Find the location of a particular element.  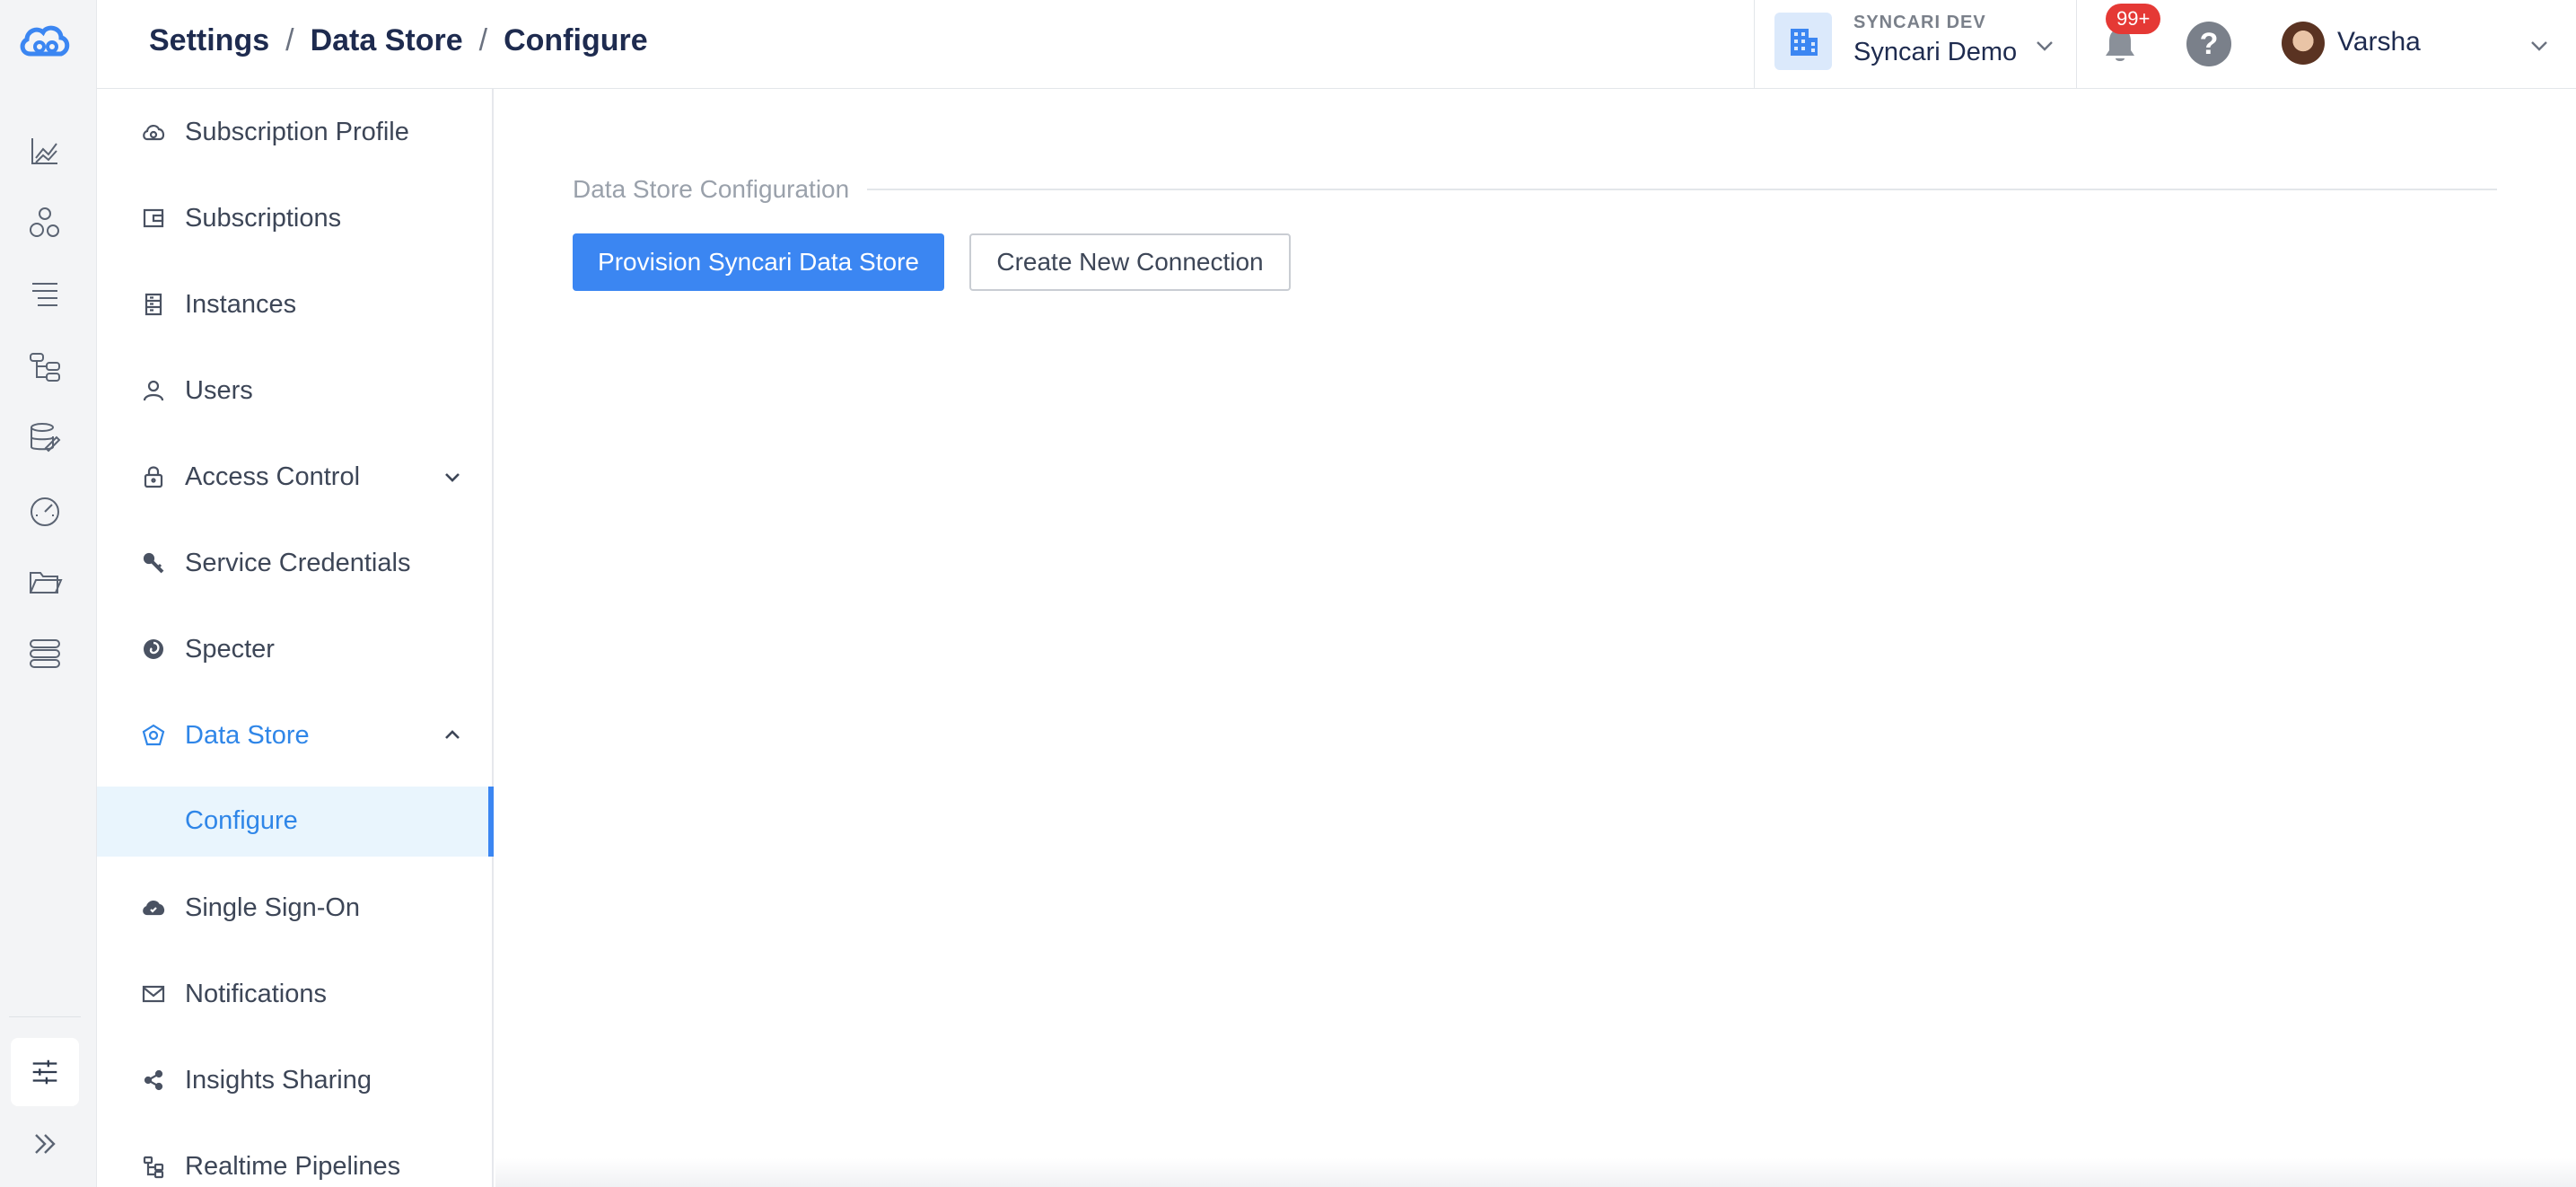

breadcrumb-settings: Settings is located at coordinates (209, 40).